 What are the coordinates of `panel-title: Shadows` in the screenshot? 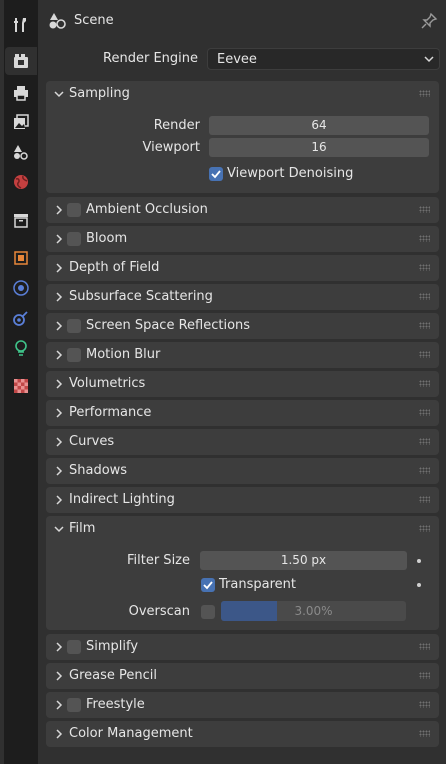 It's located at (98, 470).